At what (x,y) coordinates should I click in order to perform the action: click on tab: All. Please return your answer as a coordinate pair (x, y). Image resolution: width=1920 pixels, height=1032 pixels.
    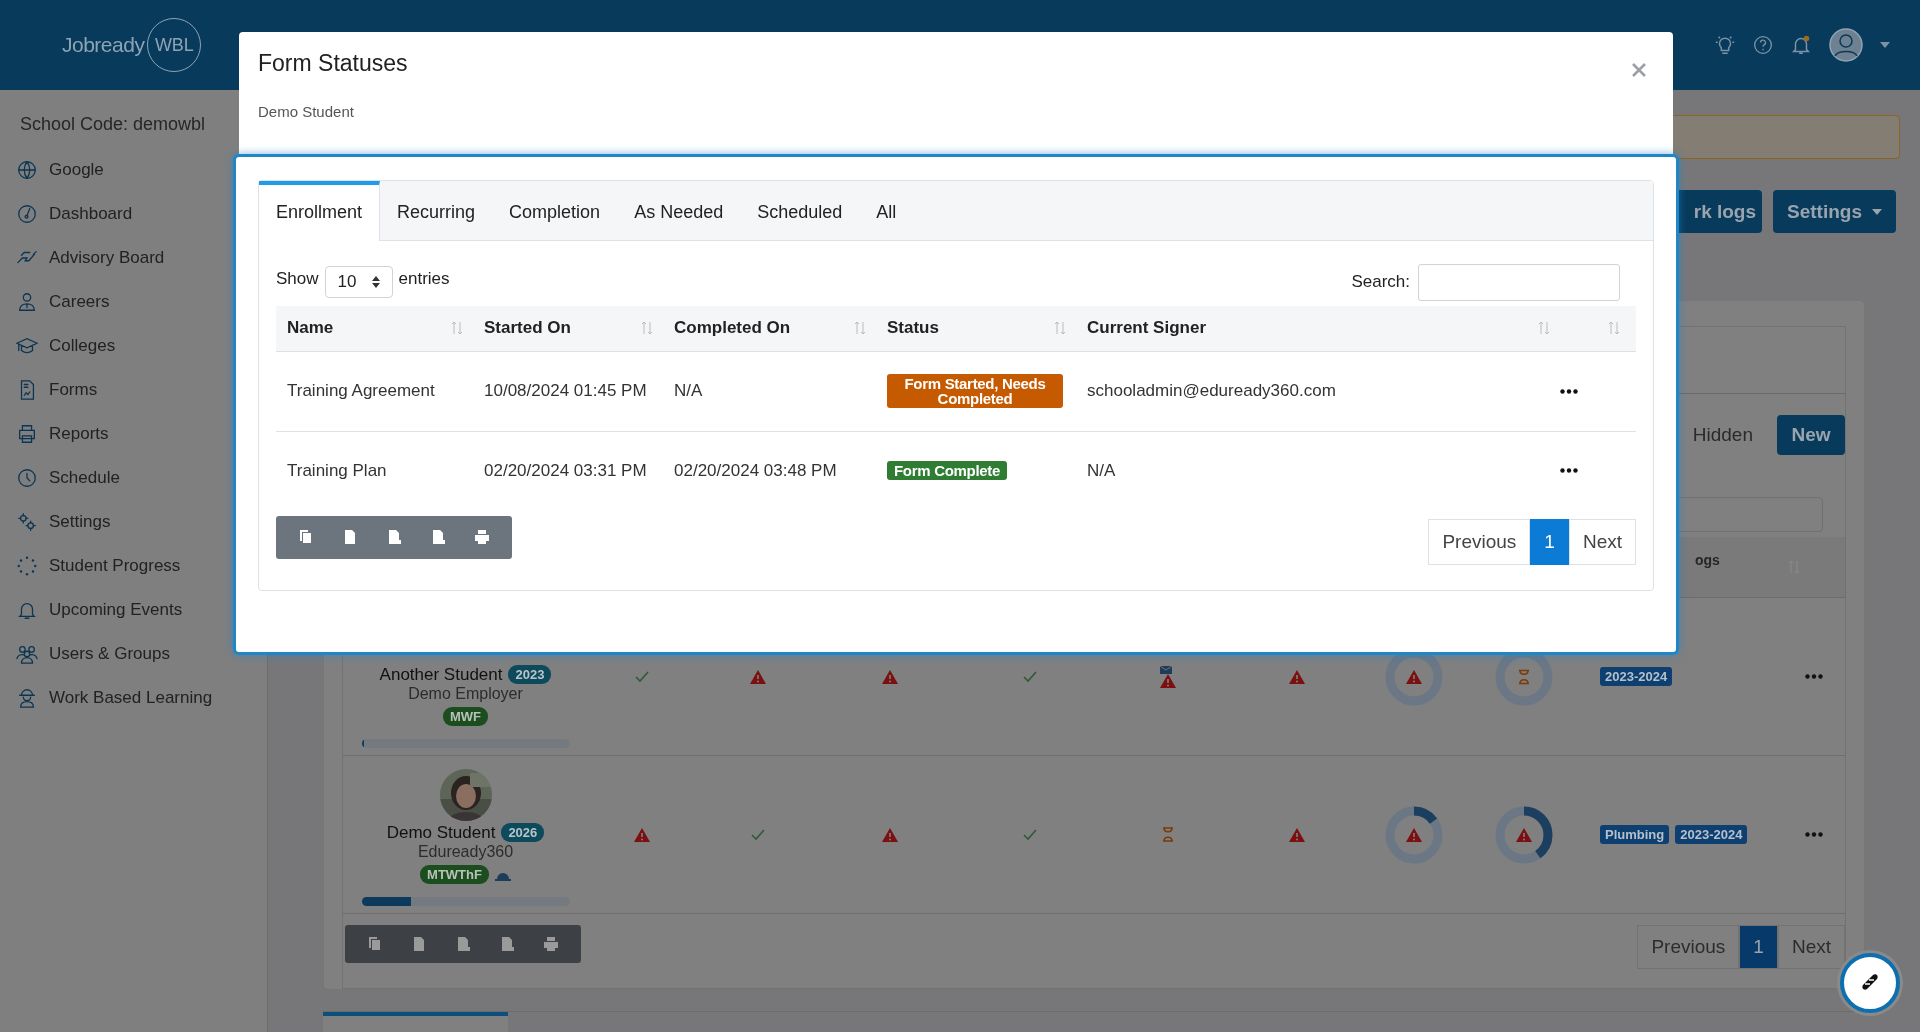
    Looking at the image, I should click on (886, 210).